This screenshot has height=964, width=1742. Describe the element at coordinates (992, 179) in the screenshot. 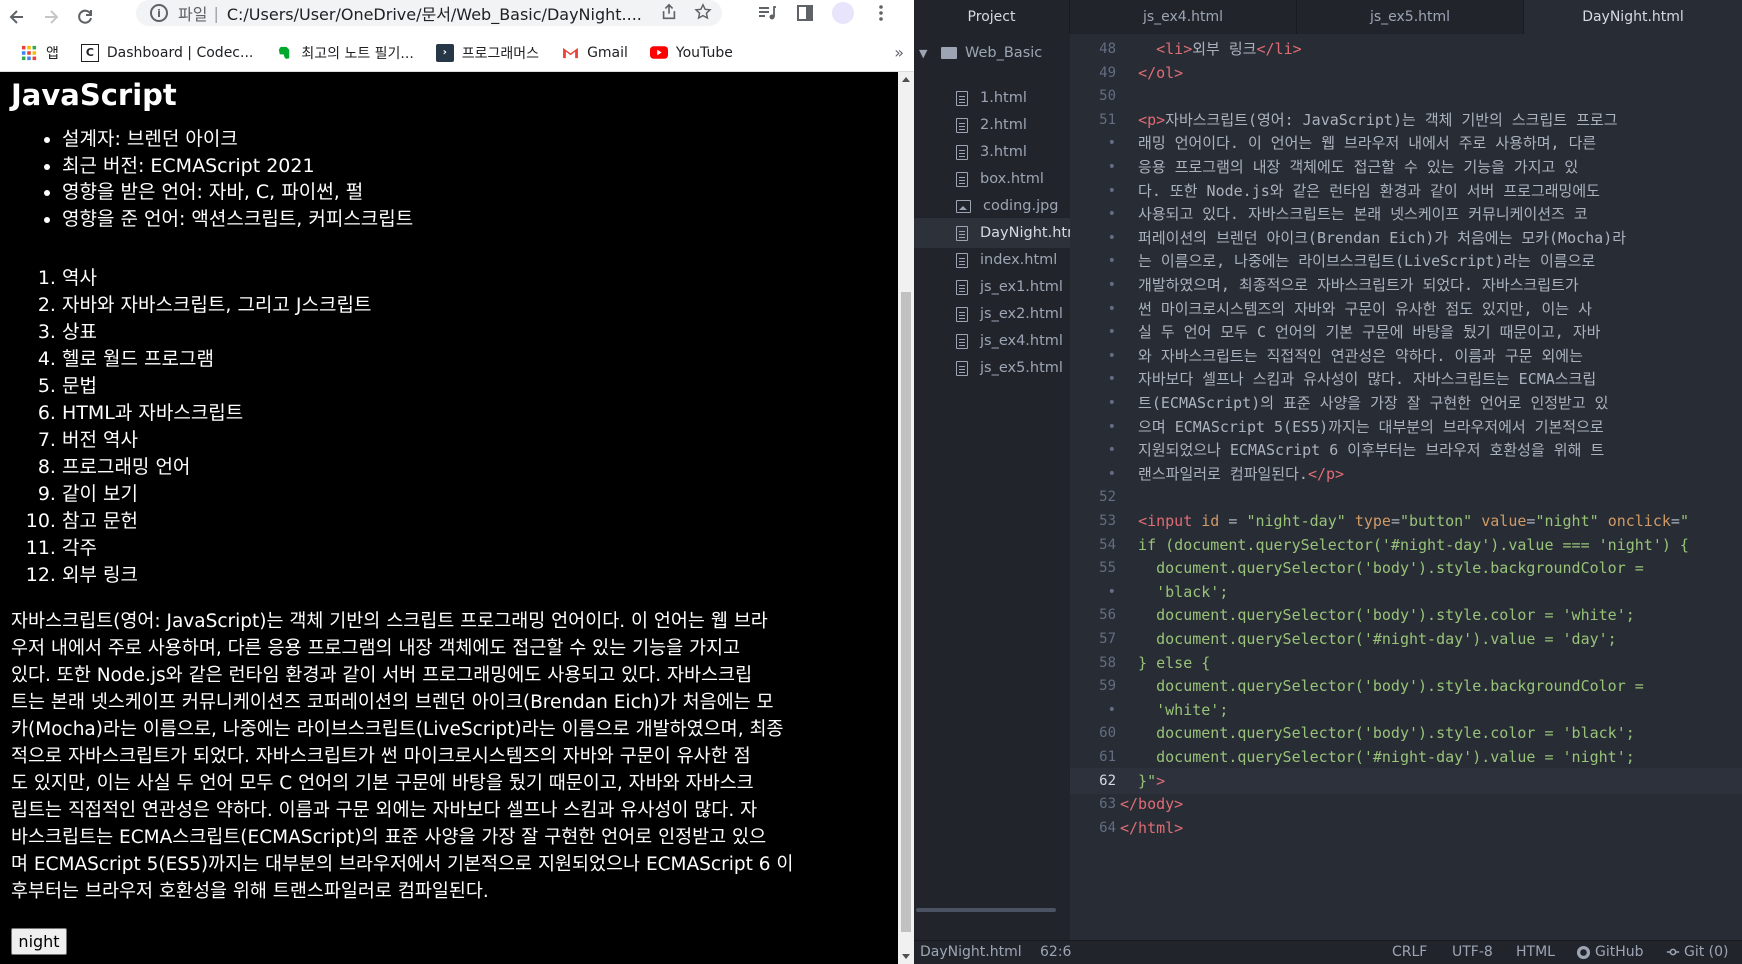

I see `tree-item: box.html` at that location.